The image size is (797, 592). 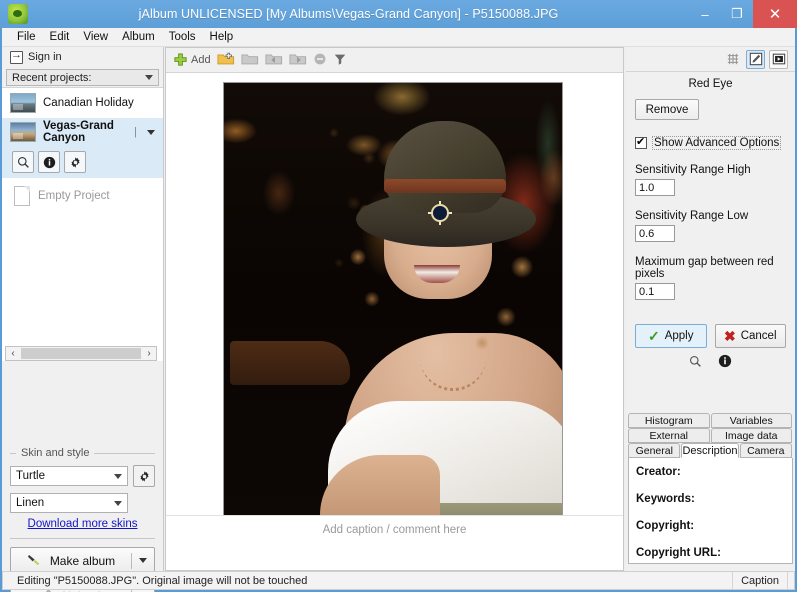 What do you see at coordinates (82, 103) in the screenshot?
I see `list-item: Canadian Holiday` at bounding box center [82, 103].